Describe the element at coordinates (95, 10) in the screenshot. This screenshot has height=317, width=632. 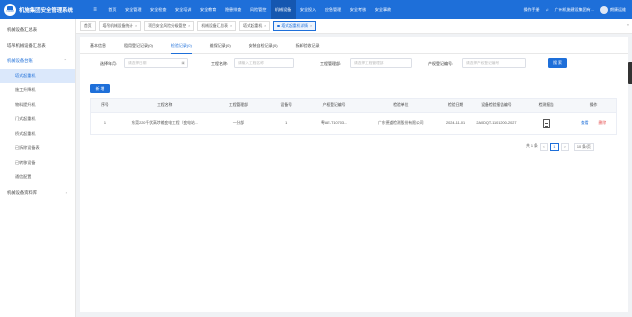
I see `menu-toggle-icon: ≡` at that location.